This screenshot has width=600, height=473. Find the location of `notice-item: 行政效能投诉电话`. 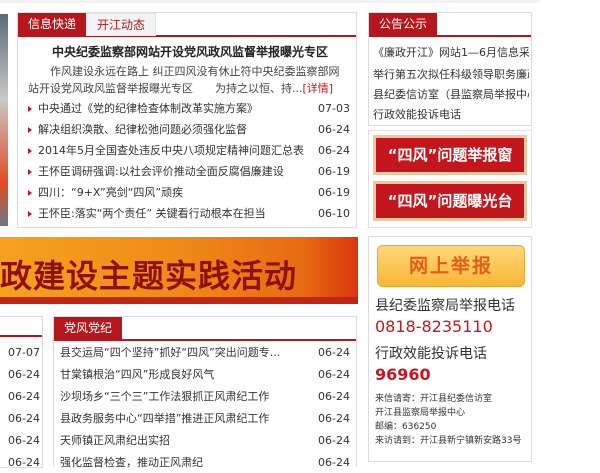

notice-item: 行政效能投诉电话 is located at coordinates (451, 115).